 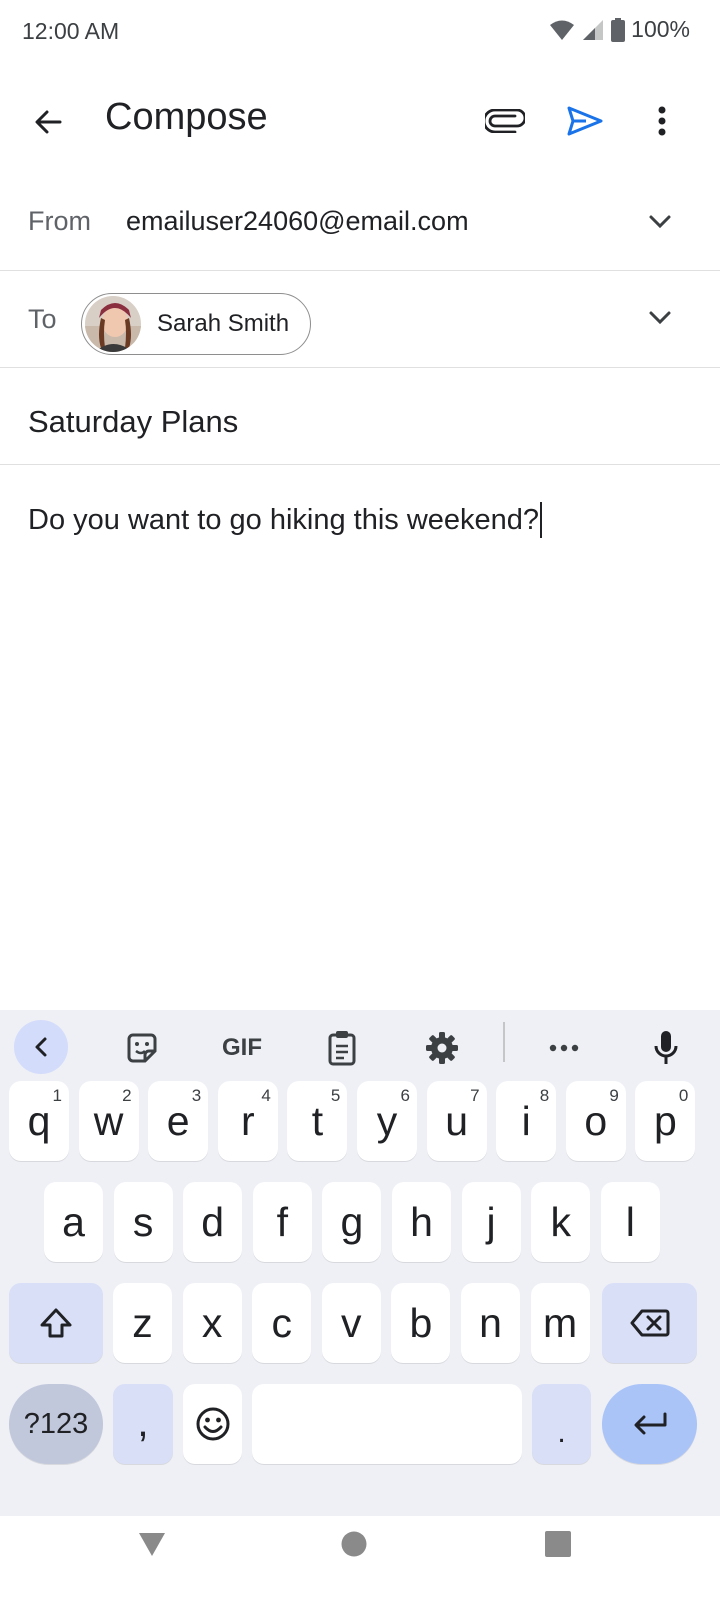 I want to click on key-p: p0, so click(x=665, y=1121).